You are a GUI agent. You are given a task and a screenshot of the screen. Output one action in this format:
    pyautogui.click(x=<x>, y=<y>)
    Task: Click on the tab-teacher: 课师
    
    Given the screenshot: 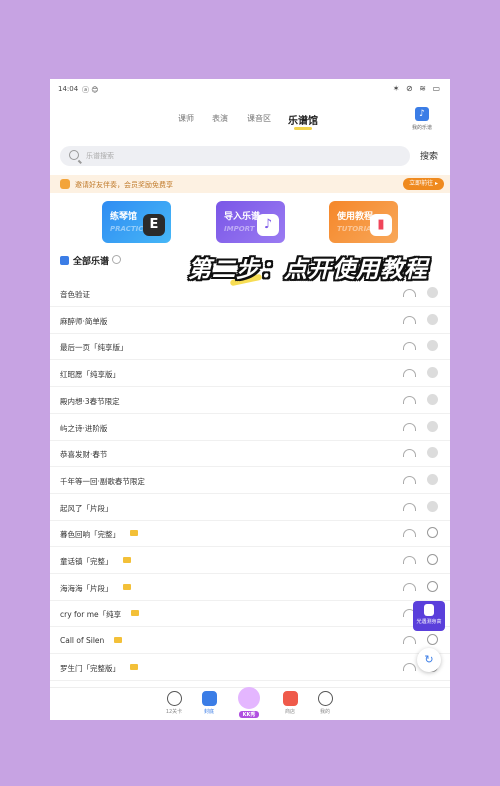 What is the action you would take?
    pyautogui.click(x=186, y=118)
    